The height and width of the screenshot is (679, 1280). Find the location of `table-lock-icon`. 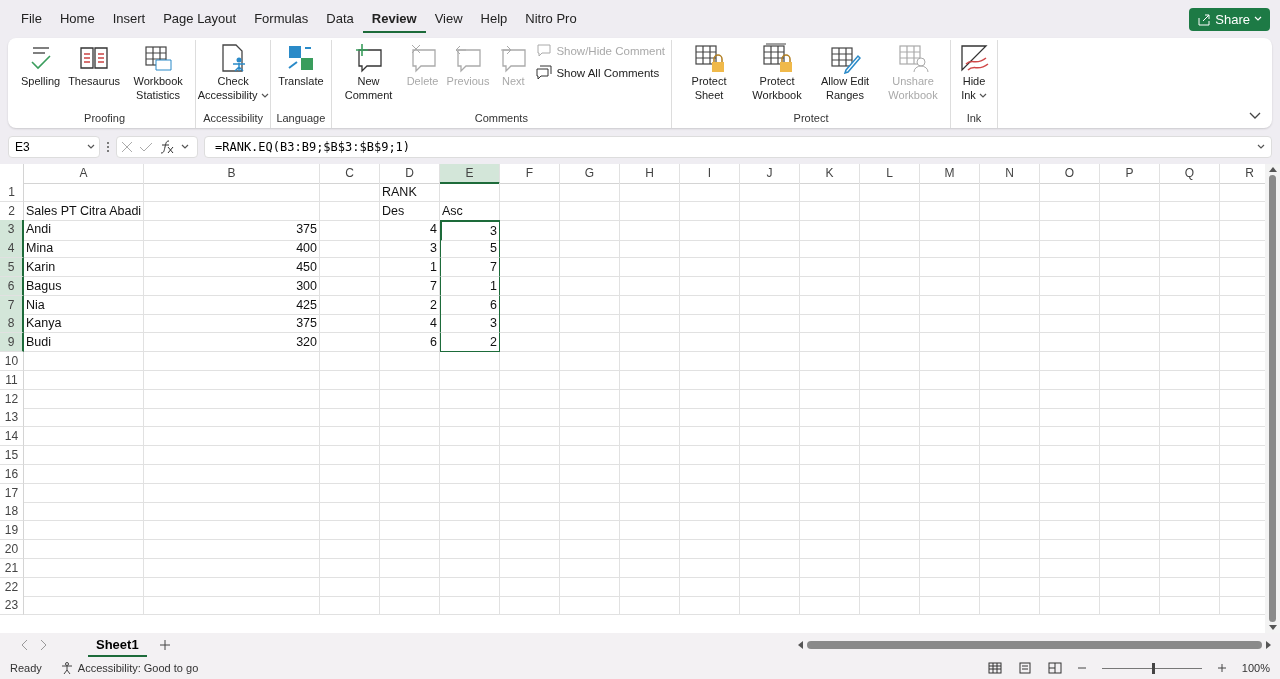

table-lock-icon is located at coordinates (777, 58).